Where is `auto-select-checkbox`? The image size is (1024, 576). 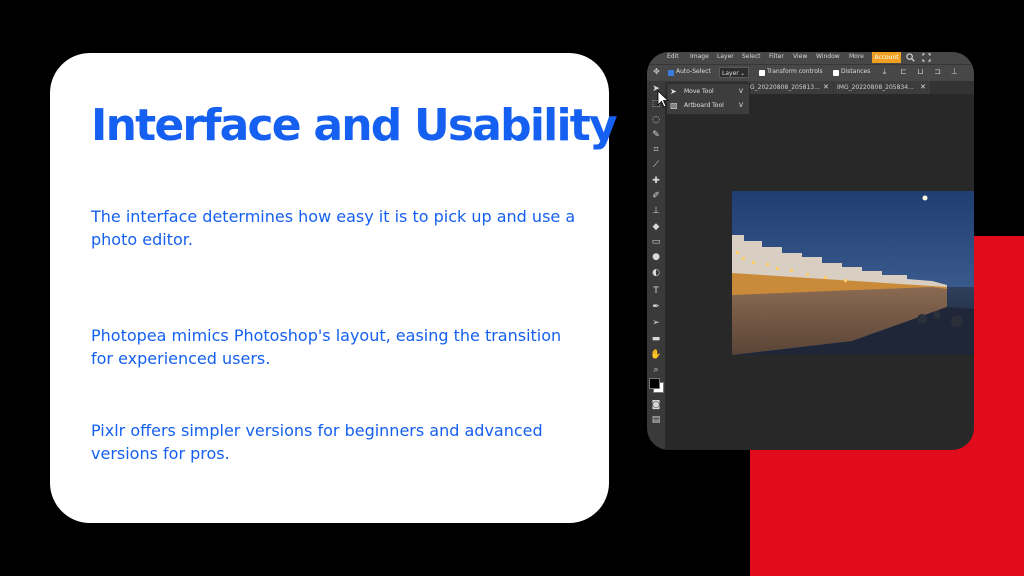
auto-select-checkbox is located at coordinates (671, 73).